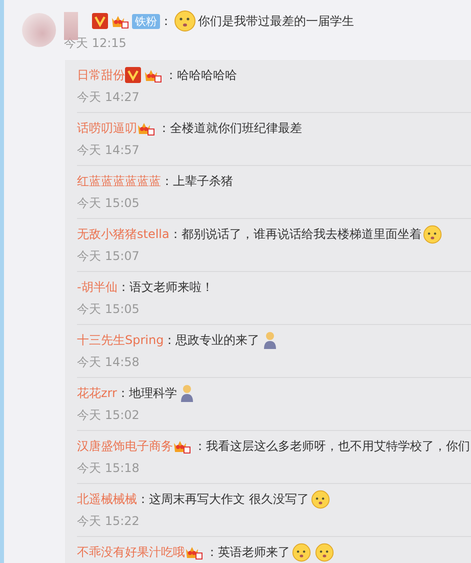 The width and height of the screenshot is (471, 563). Describe the element at coordinates (201, 75) in the screenshot. I see `reply-text: ：哈哈哈哈哈` at that location.